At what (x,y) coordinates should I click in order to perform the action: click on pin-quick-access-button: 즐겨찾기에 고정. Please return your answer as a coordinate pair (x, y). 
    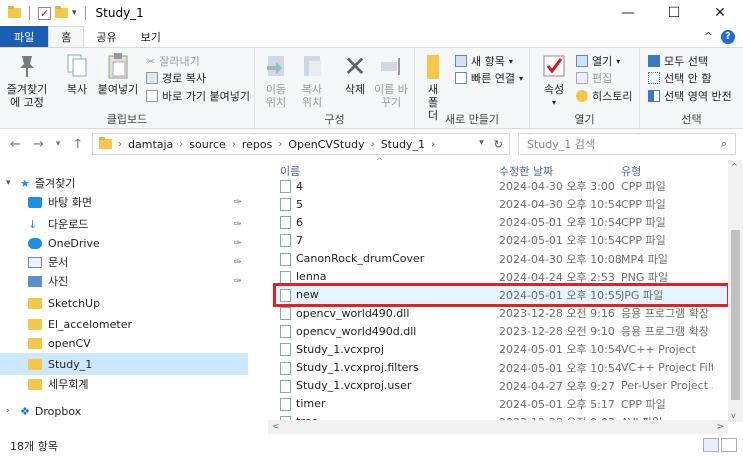
    Looking at the image, I should click on (27, 80).